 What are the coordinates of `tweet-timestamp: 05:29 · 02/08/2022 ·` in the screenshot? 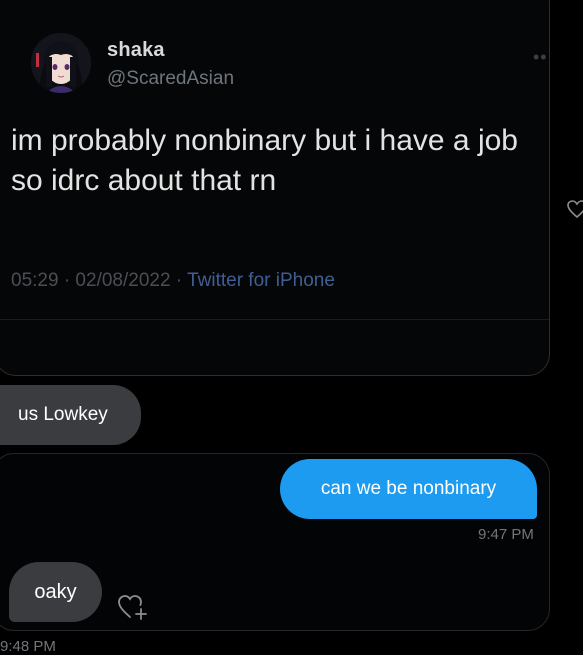 It's located at (99, 280).